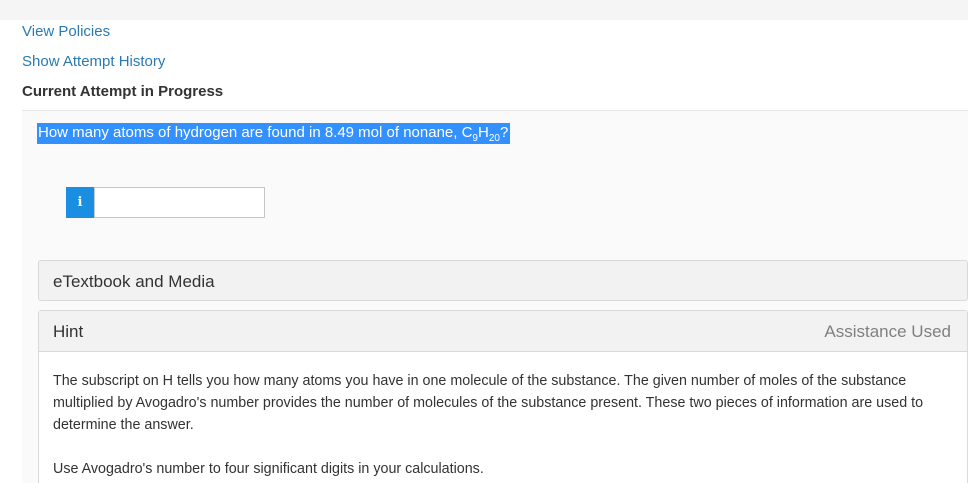 The width and height of the screenshot is (968, 483). Describe the element at coordinates (123, 91) in the screenshot. I see `current-attempt-heading: Current Attempt in Progress` at that location.